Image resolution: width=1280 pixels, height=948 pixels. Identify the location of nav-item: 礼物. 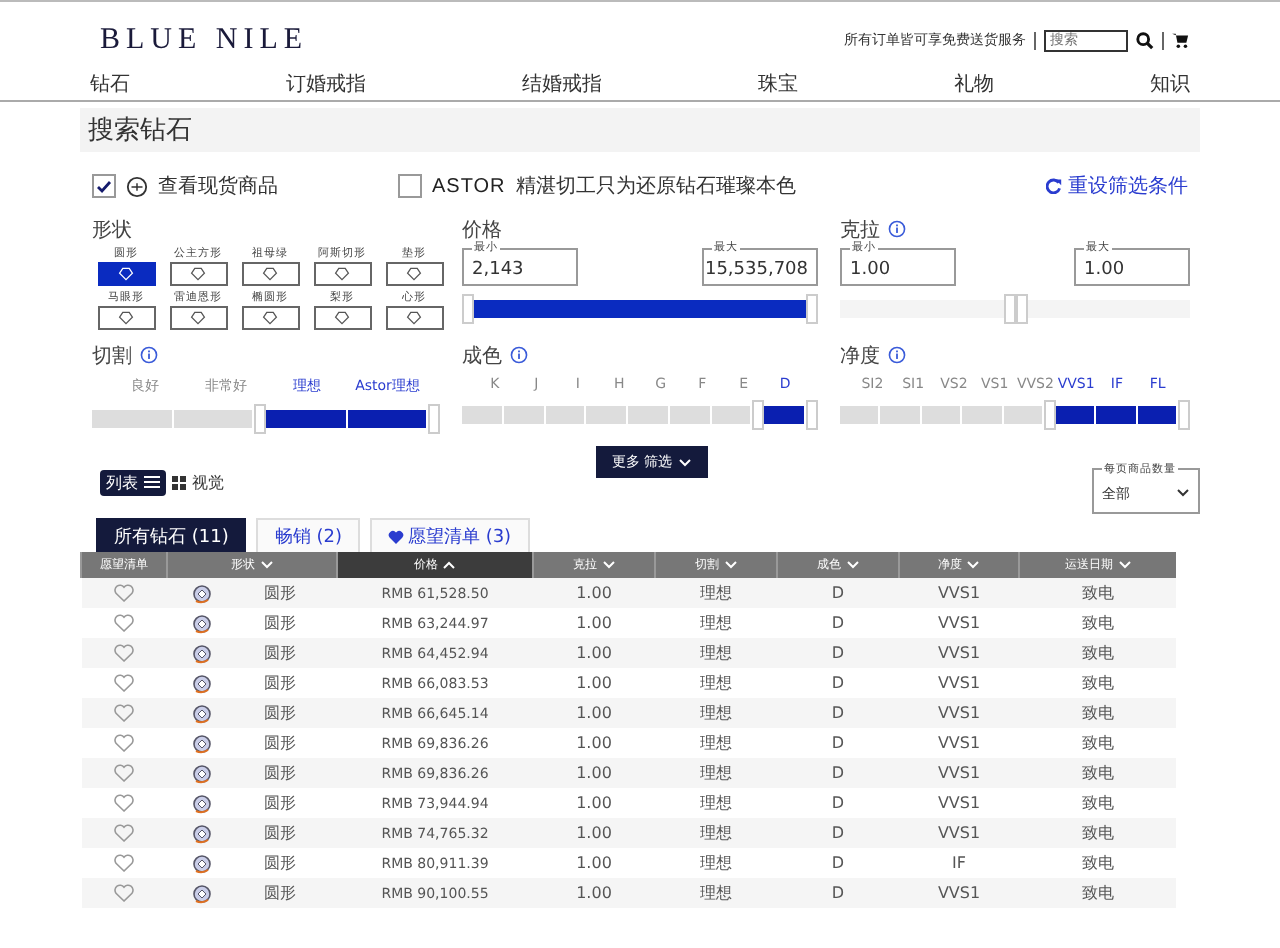
(974, 83).